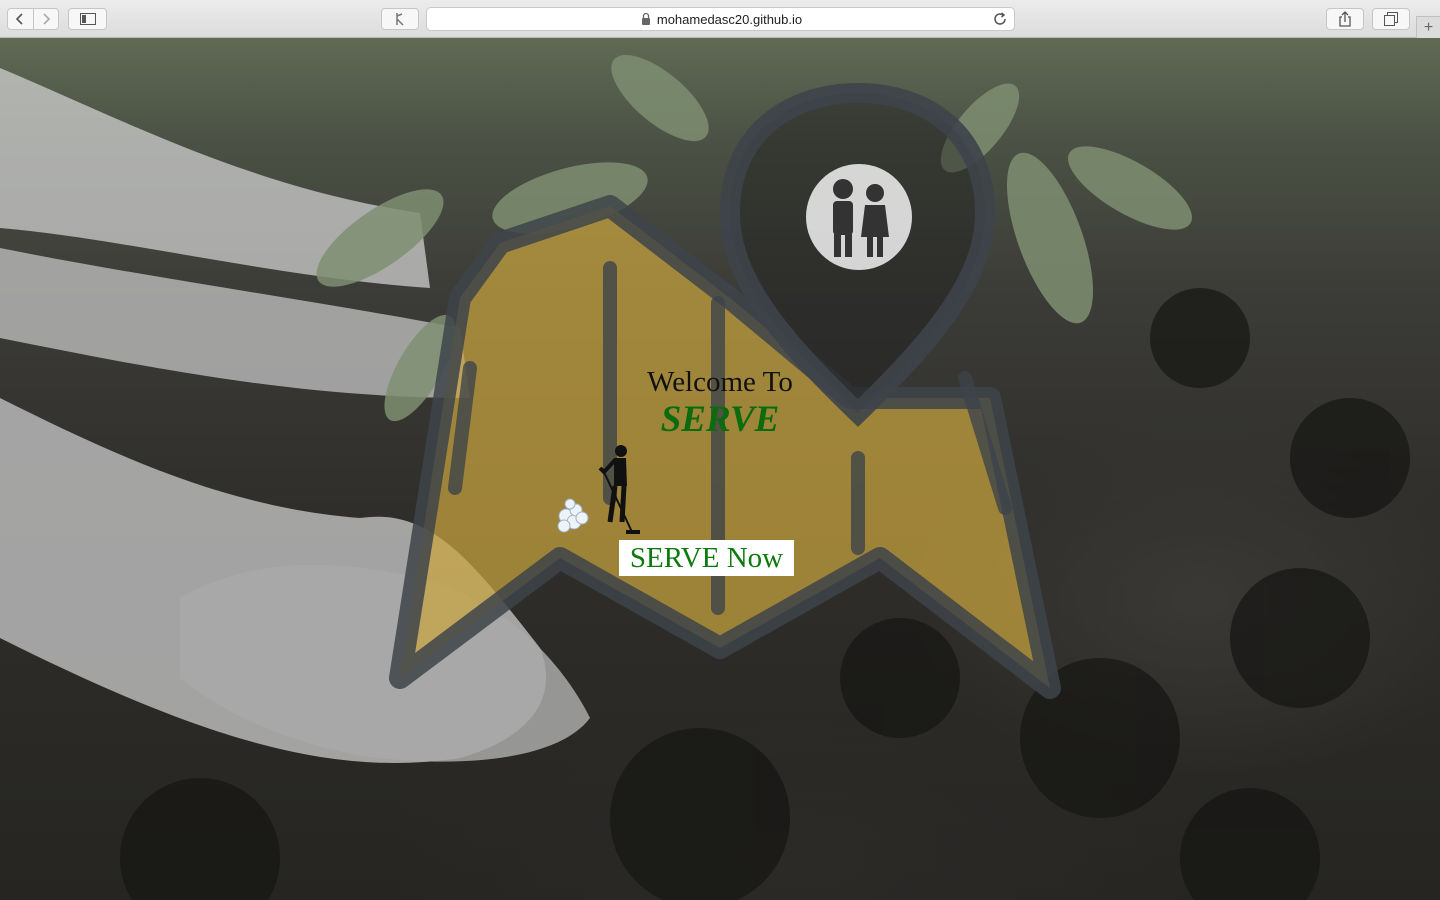 The height and width of the screenshot is (900, 1440). I want to click on share-icon, so click(1345, 19).